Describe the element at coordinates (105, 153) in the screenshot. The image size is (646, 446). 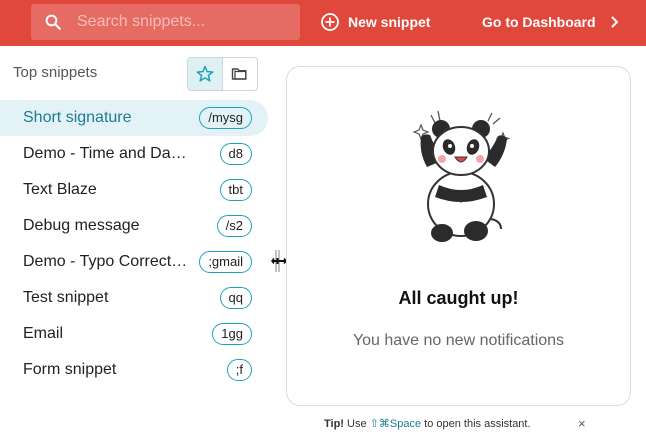
I see `snippet-name: Demo - Time and Dates` at that location.